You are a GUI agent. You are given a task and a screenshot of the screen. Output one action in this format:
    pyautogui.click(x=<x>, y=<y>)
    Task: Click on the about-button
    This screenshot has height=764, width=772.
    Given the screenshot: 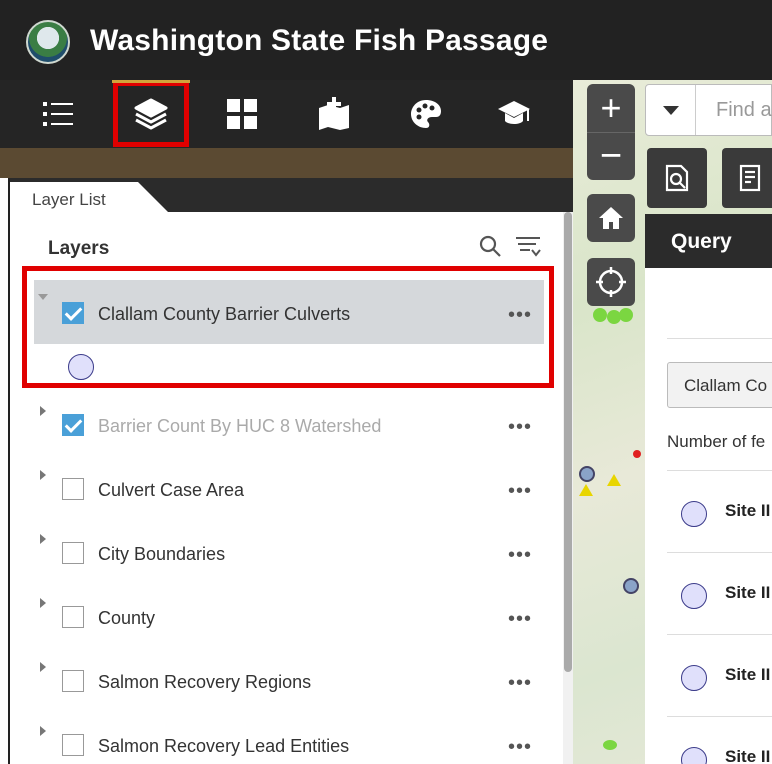 What is the action you would take?
    pyautogui.click(x=514, y=114)
    